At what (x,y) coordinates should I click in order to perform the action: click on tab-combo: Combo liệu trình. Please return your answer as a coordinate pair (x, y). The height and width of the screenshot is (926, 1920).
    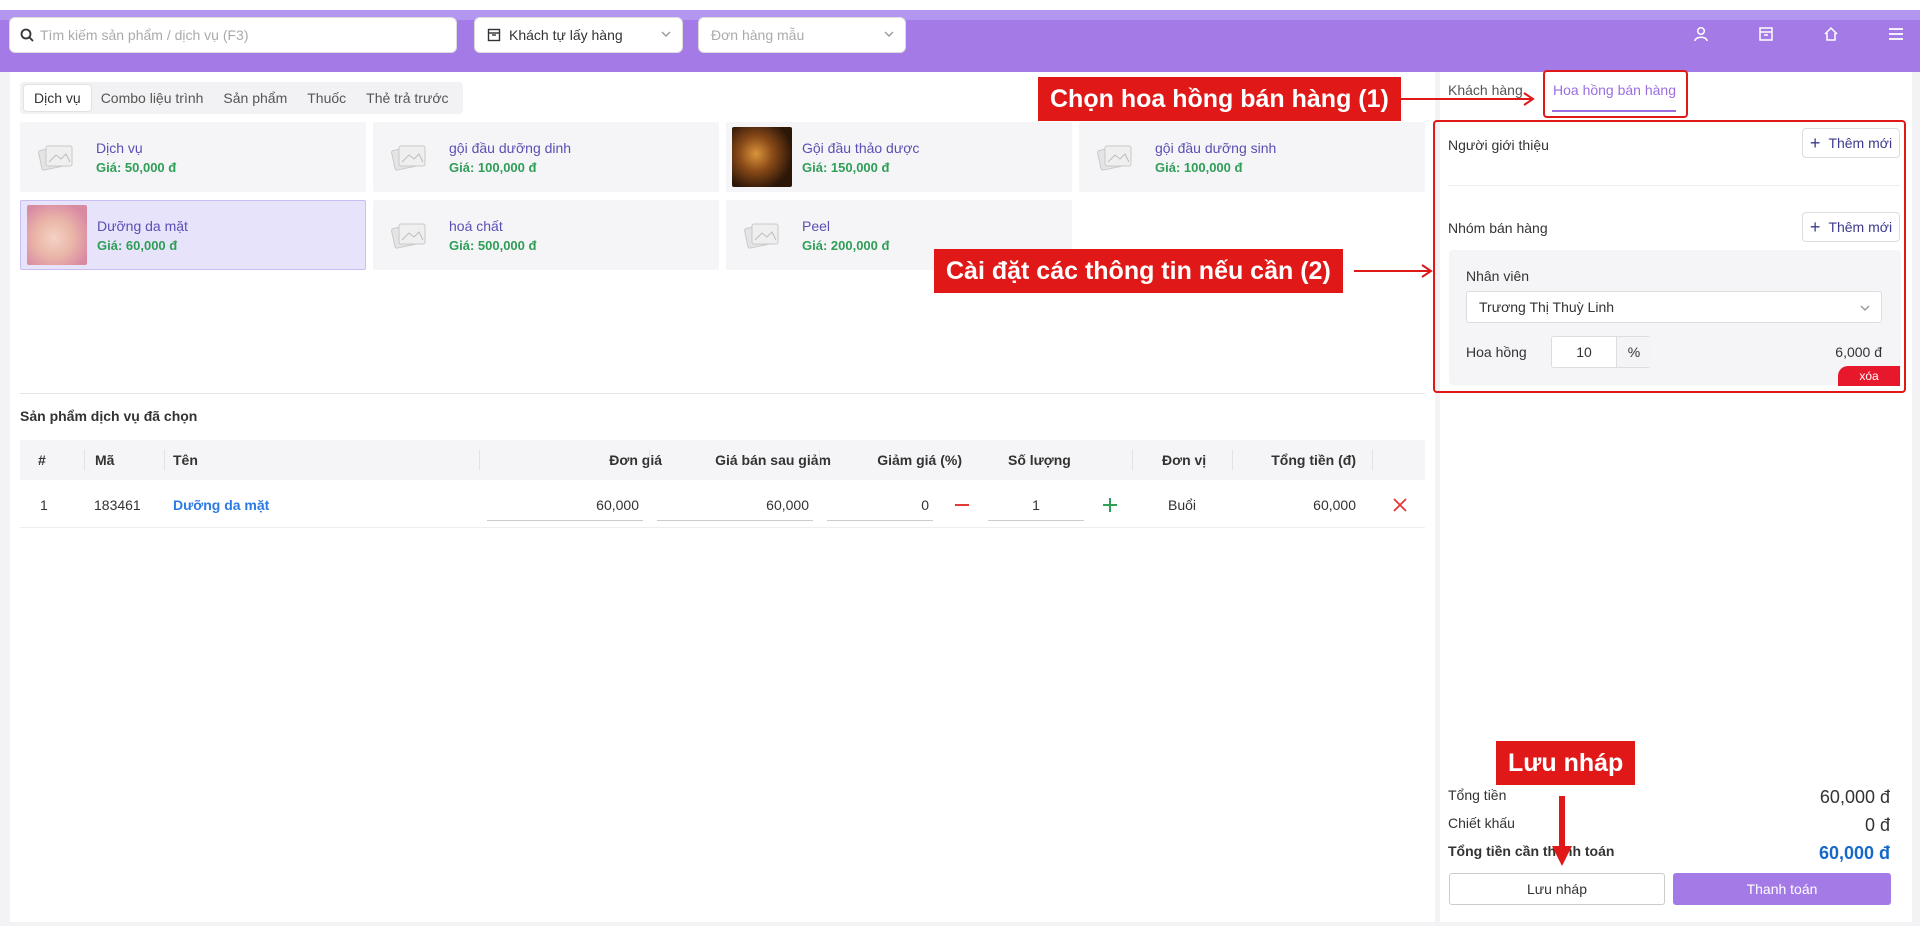
    Looking at the image, I should click on (152, 98).